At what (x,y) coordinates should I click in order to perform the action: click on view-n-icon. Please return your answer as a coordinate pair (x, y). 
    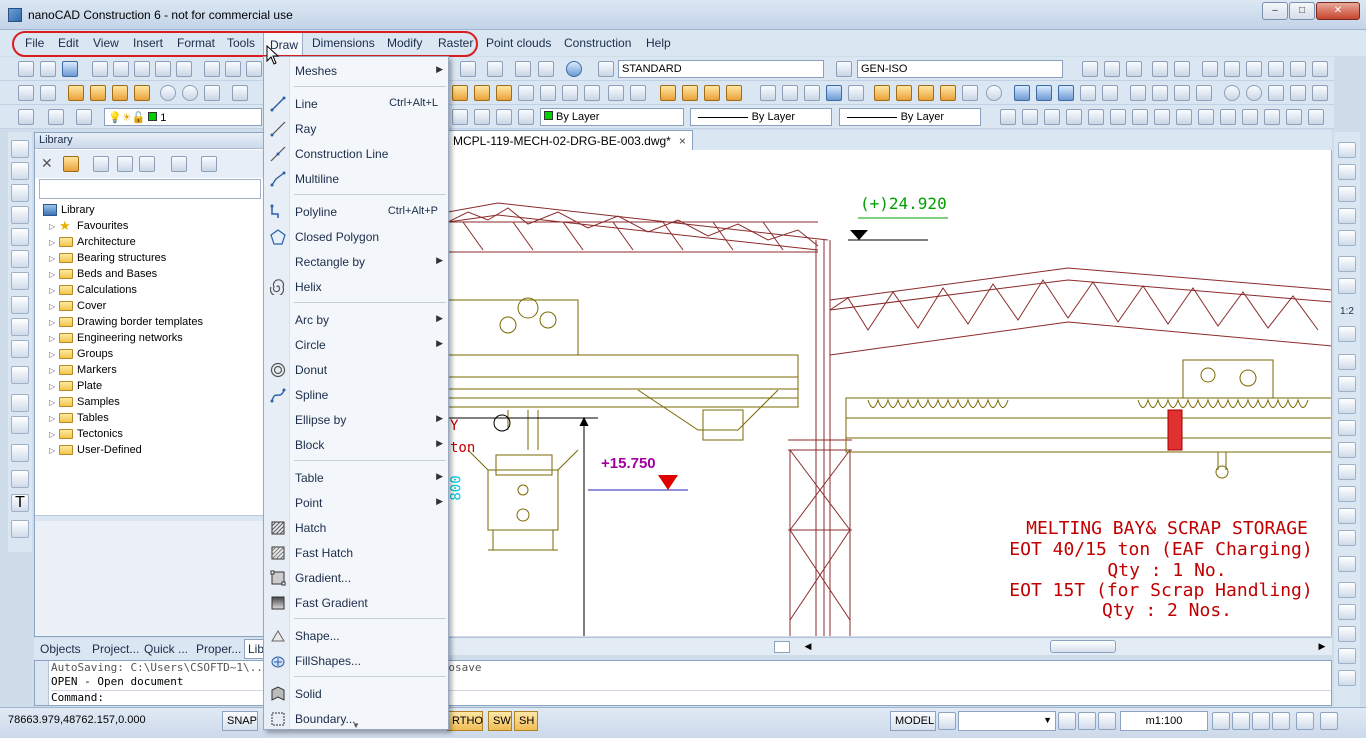
    Looking at the image, I should click on (1320, 93).